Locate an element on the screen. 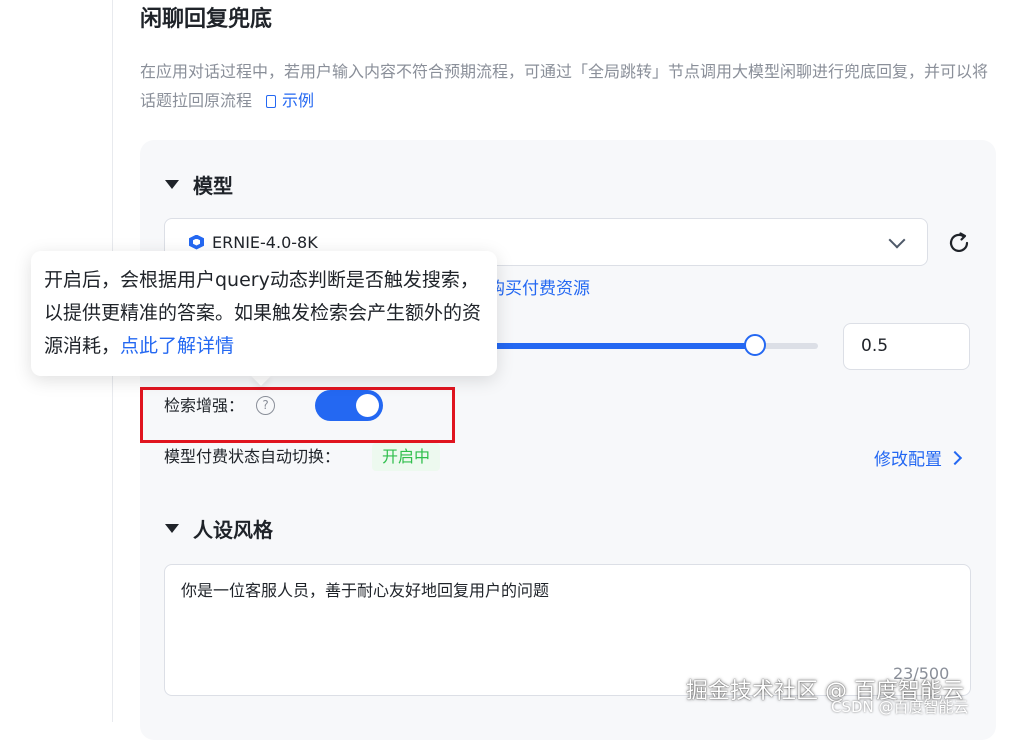 The height and width of the screenshot is (740, 1018). example-link: 示例 is located at coordinates (290, 100).